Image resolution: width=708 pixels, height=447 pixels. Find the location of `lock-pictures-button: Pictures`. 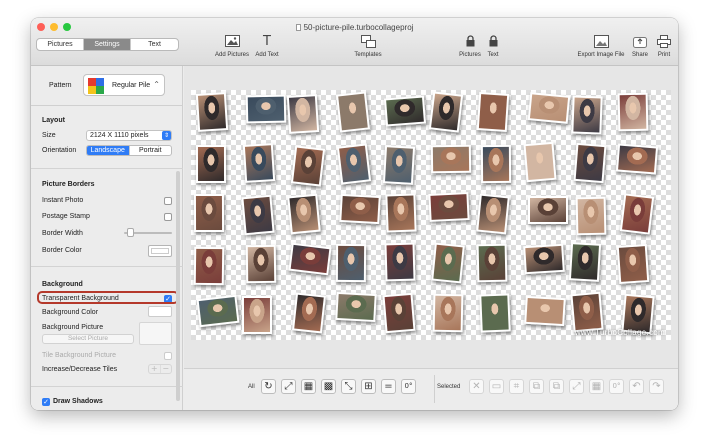

lock-pictures-button: Pictures is located at coordinates (470, 46).